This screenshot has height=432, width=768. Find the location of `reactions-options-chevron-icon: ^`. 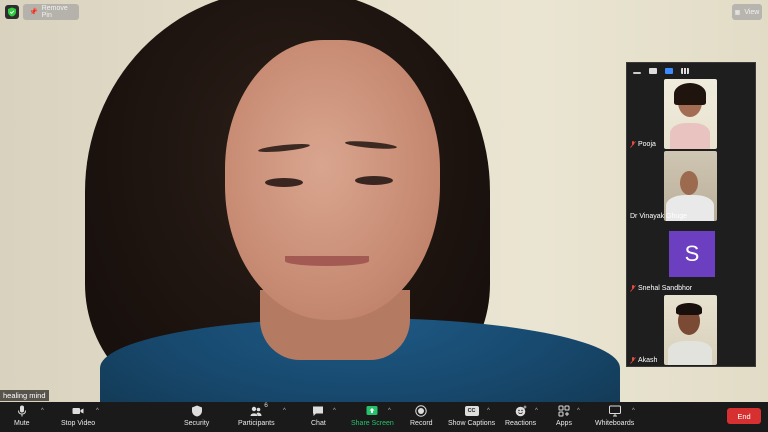

reactions-options-chevron-icon: ^ is located at coordinates (536, 411).